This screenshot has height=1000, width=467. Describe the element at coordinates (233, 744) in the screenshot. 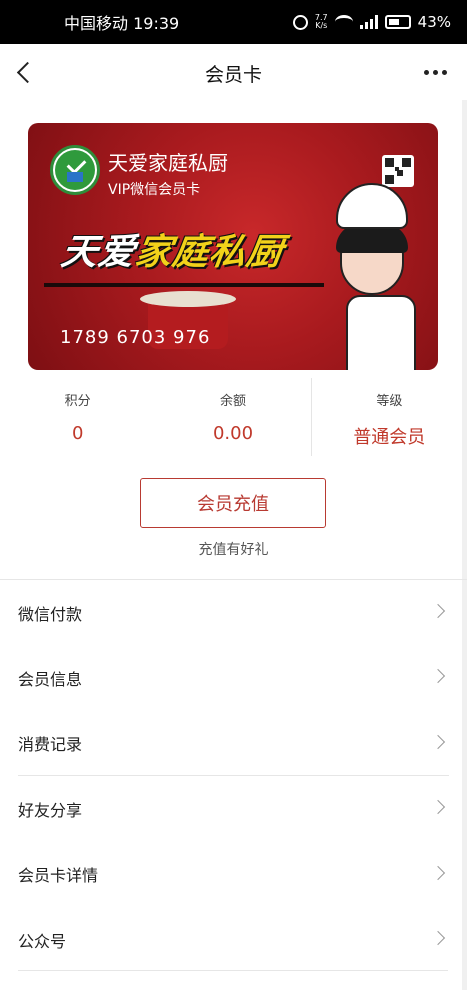

I see `menu-item-consume-records: 消费记录` at that location.